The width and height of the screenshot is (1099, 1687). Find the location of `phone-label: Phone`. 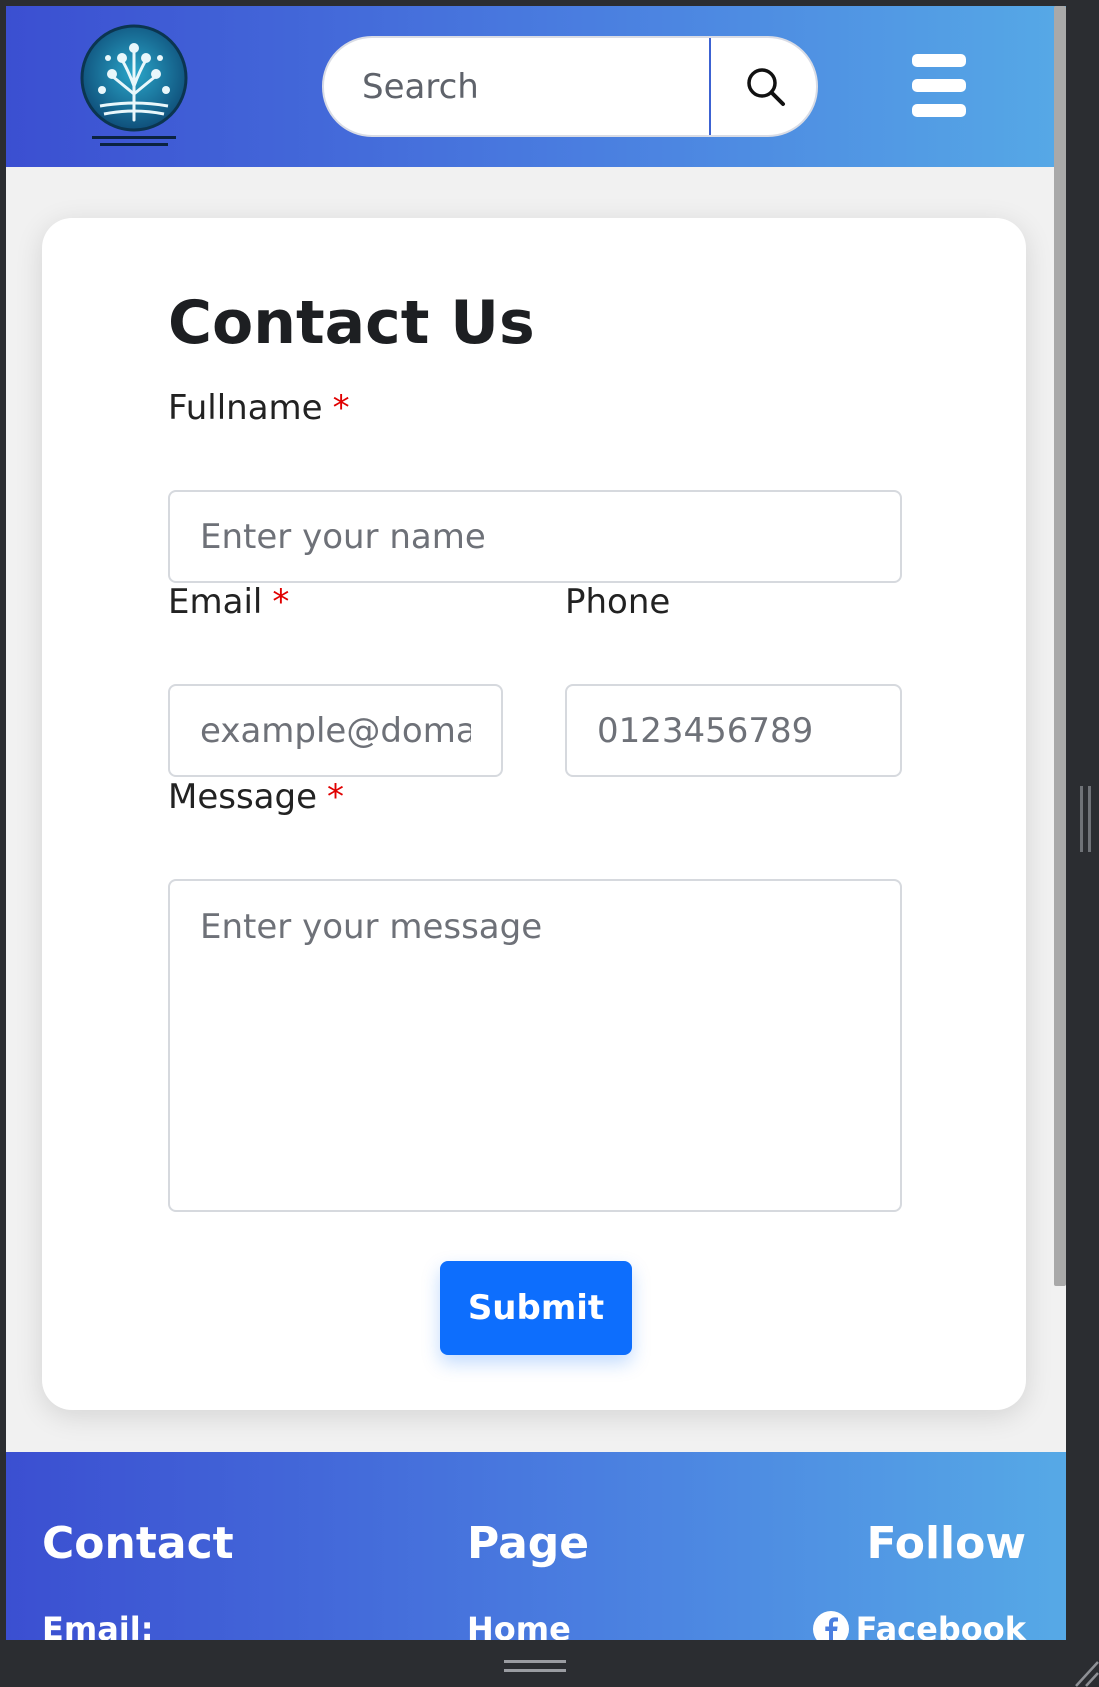

phone-label: Phone is located at coordinates (617, 602).